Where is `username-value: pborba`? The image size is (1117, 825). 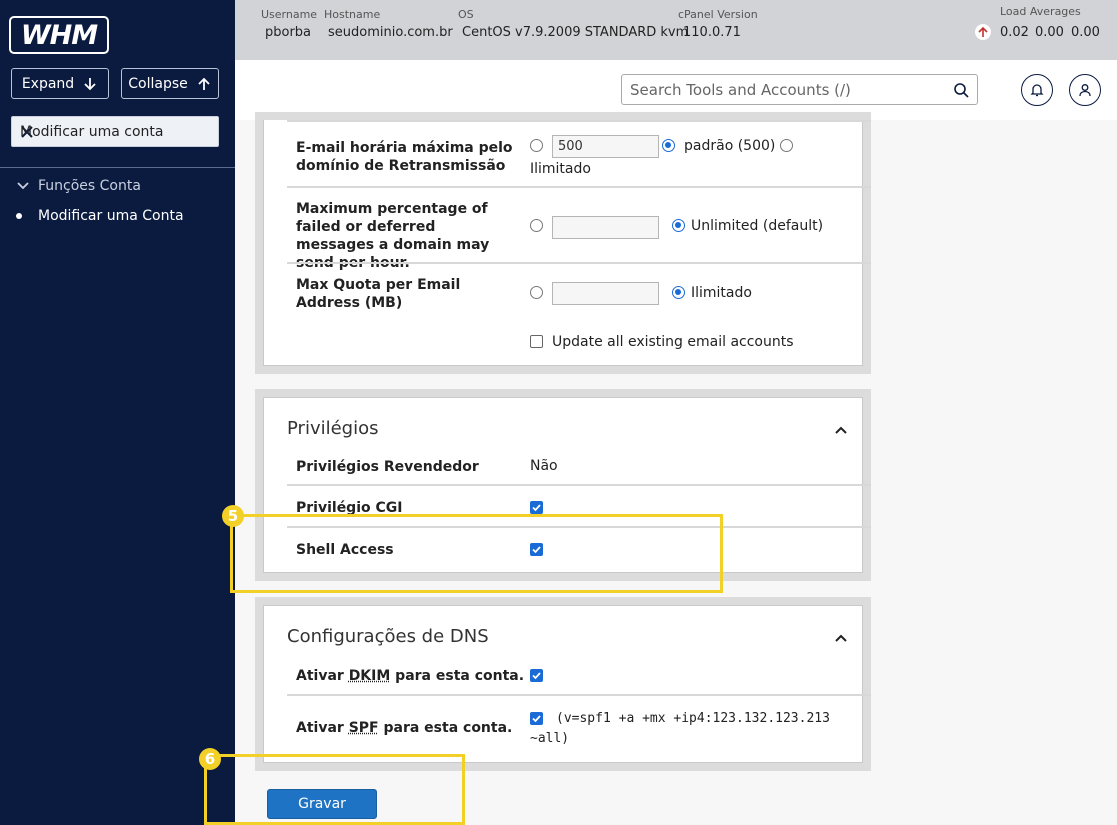 username-value: pborba is located at coordinates (288, 32).